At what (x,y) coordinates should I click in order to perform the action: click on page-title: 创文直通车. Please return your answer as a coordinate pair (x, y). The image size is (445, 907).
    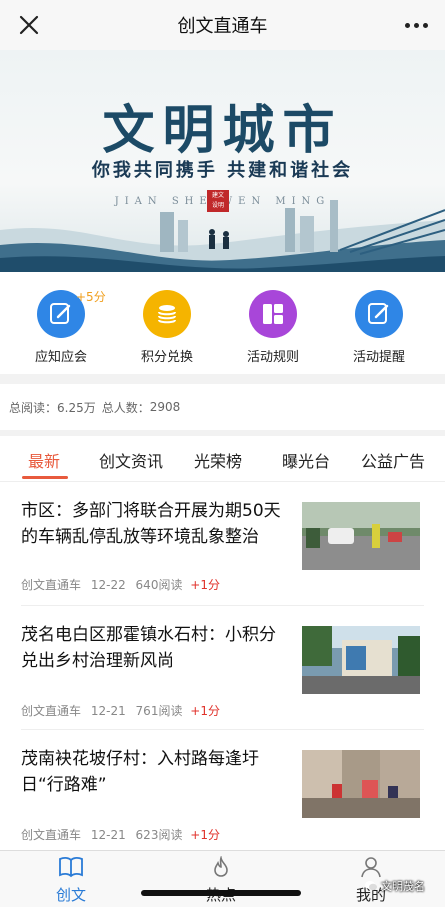
    Looking at the image, I should click on (222, 26).